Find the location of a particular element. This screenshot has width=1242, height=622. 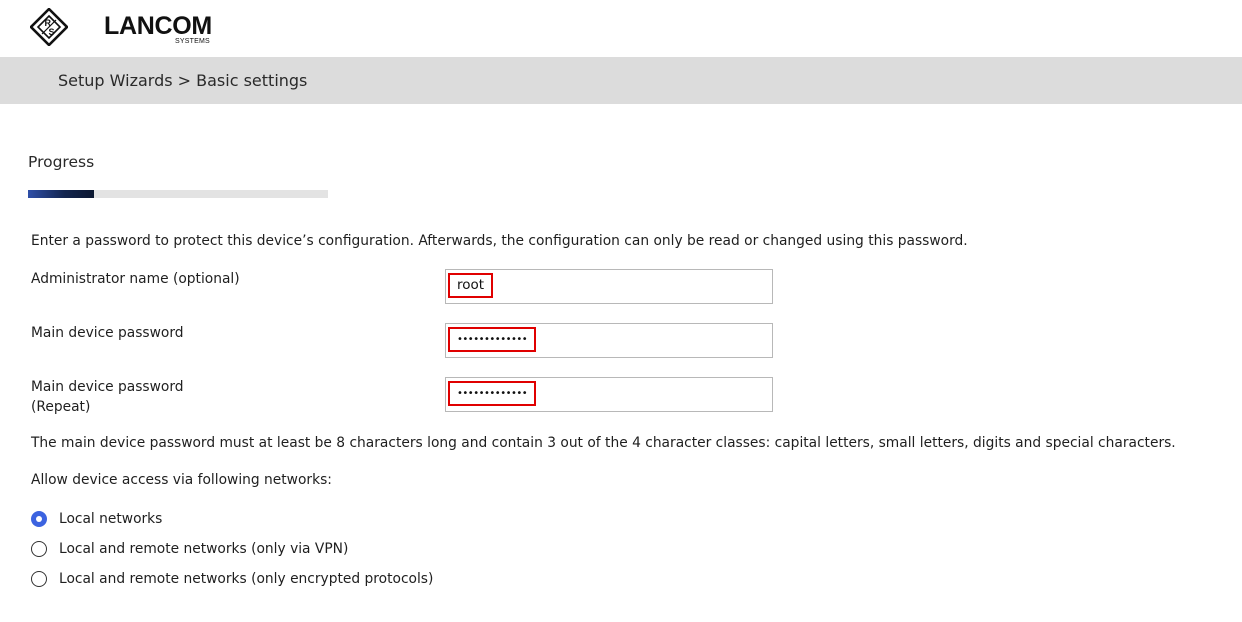

password-label: Main device password is located at coordinates (107, 333).